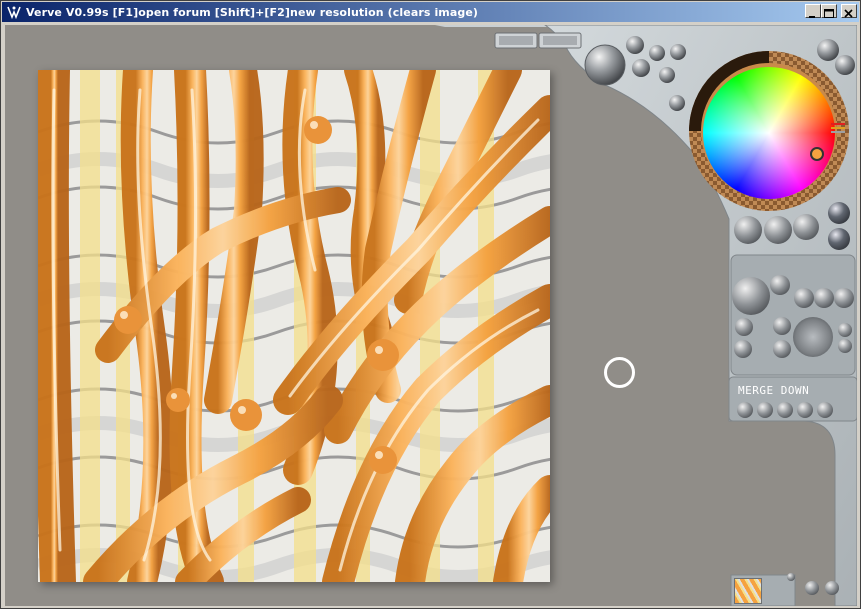 Image resolution: width=861 pixels, height=609 pixels. What do you see at coordinates (812, 17) in the screenshot?
I see `minimize-icon` at bounding box center [812, 17].